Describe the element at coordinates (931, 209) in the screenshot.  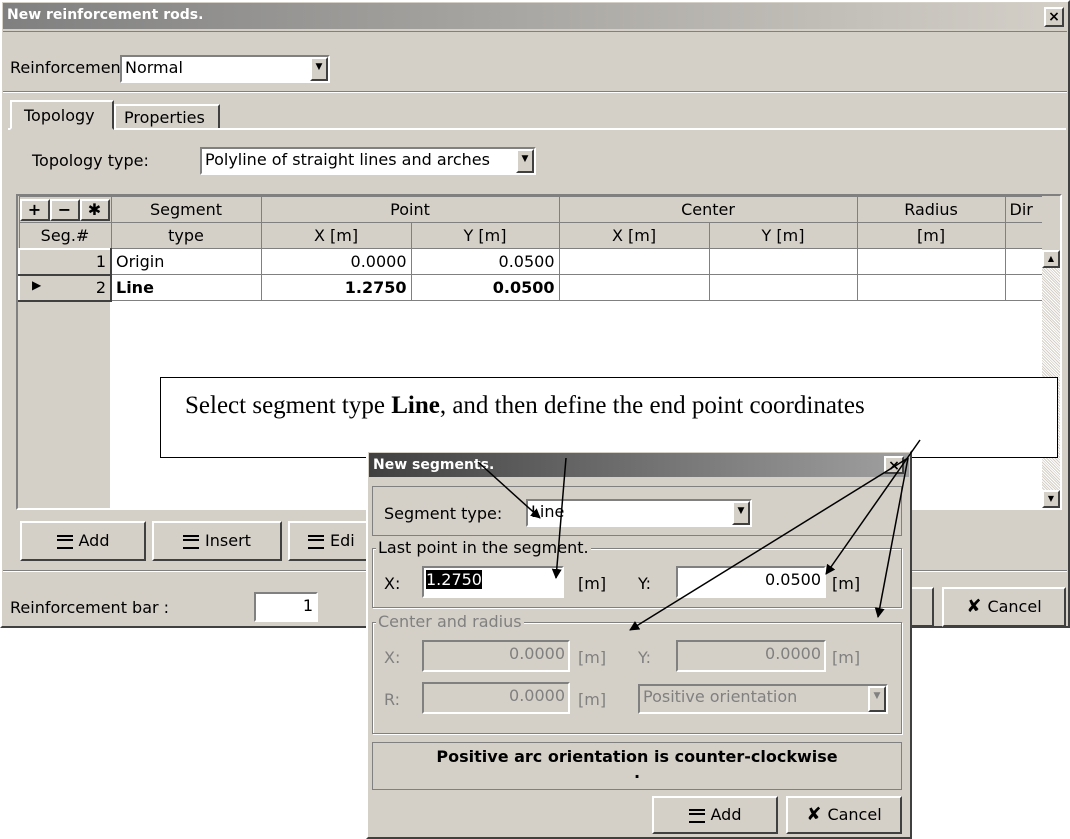
I see `header-radius: Radius` at that location.